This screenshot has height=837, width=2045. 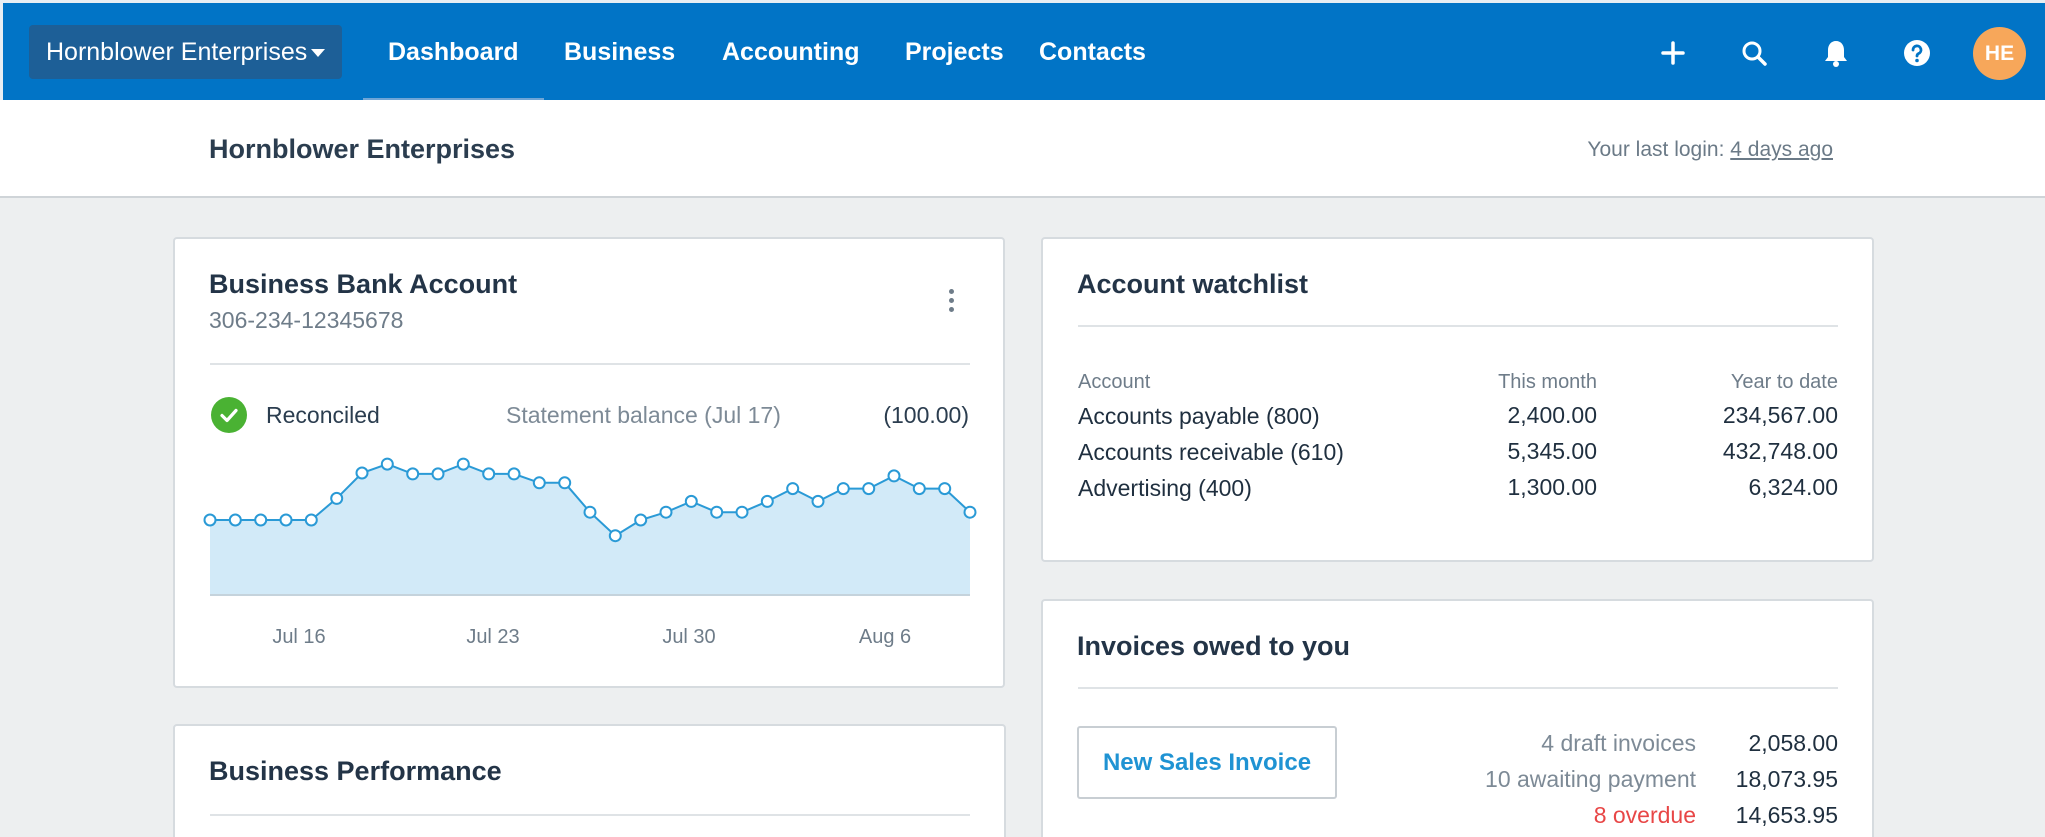 What do you see at coordinates (362, 149) in the screenshot?
I see `page-title: Hornblower Enterprises` at bounding box center [362, 149].